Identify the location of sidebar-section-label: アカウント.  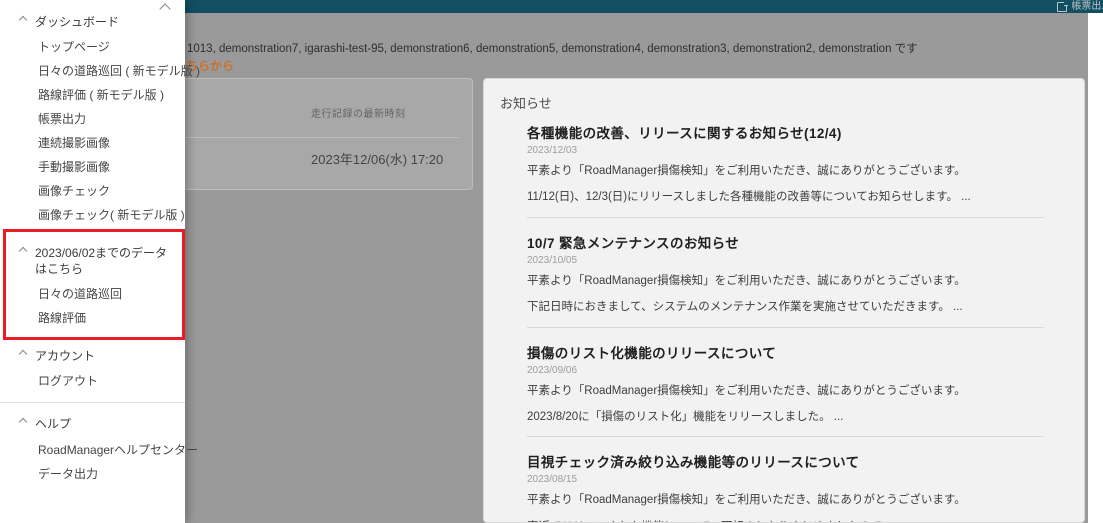
(65, 356).